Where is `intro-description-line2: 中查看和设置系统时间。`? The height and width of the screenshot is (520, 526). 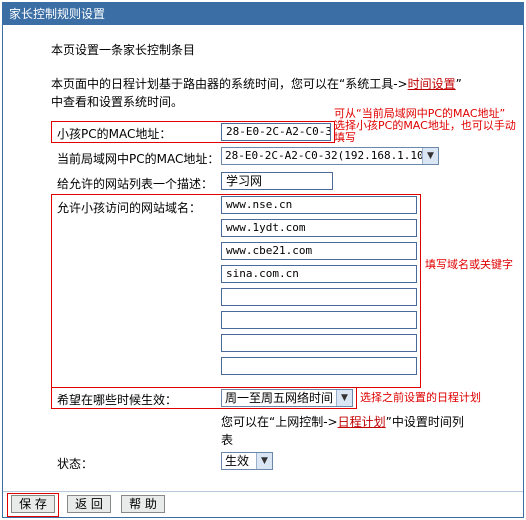 intro-description-line2: 中查看和设置系统时间。 is located at coordinates (117, 102).